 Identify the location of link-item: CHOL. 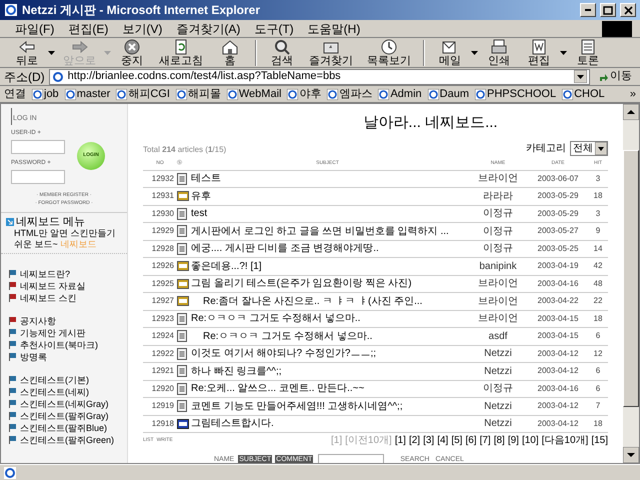
(583, 94).